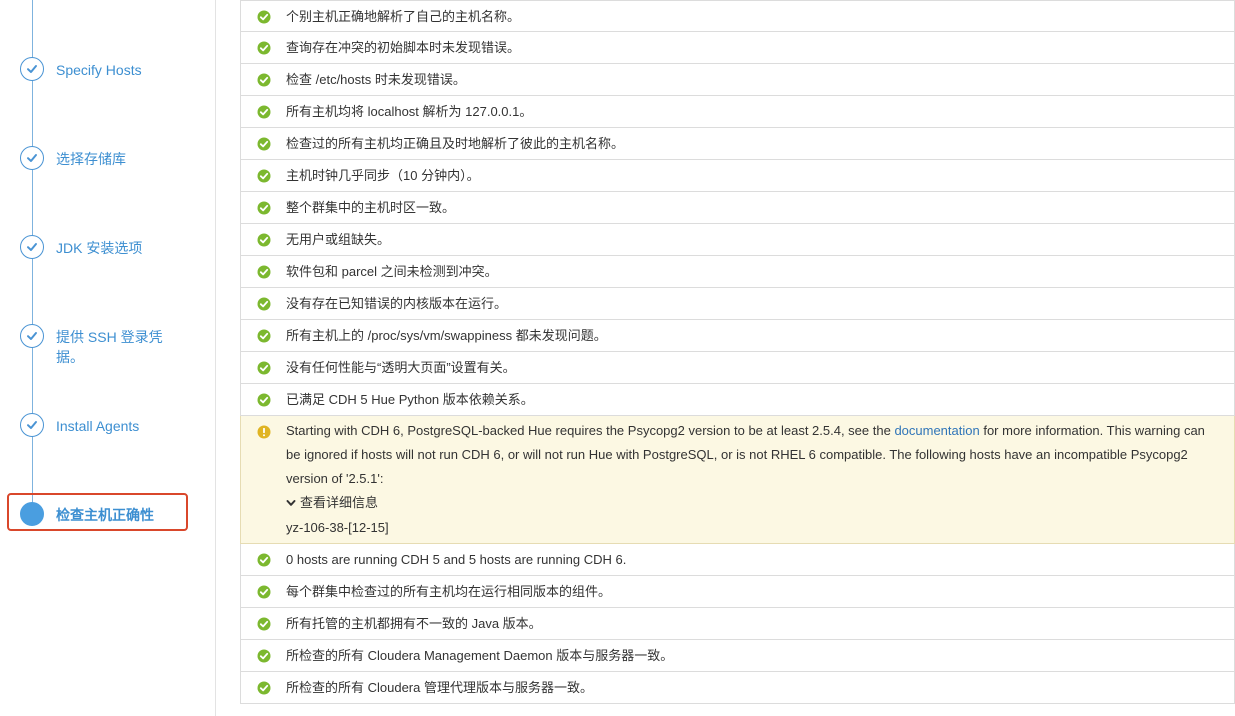  I want to click on check-text: 没有存在已知错误的内核版本在运行。, so click(397, 303).